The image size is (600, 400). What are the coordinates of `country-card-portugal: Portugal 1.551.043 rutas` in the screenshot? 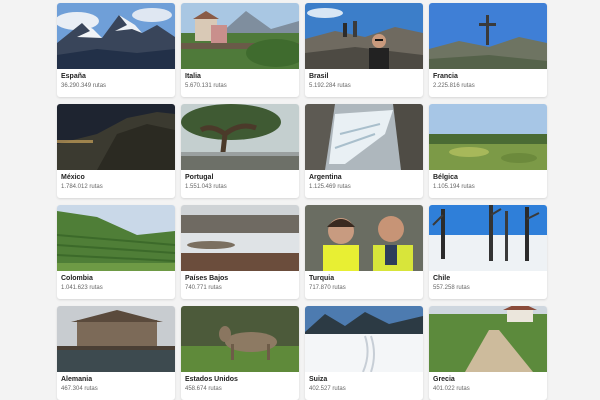 It's located at (240, 151).